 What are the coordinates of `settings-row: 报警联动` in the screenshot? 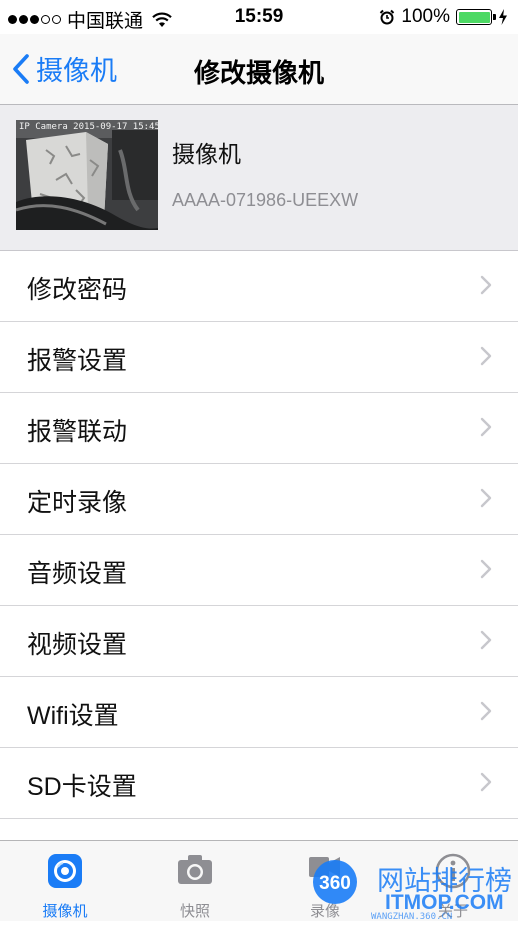 It's located at (259, 428).